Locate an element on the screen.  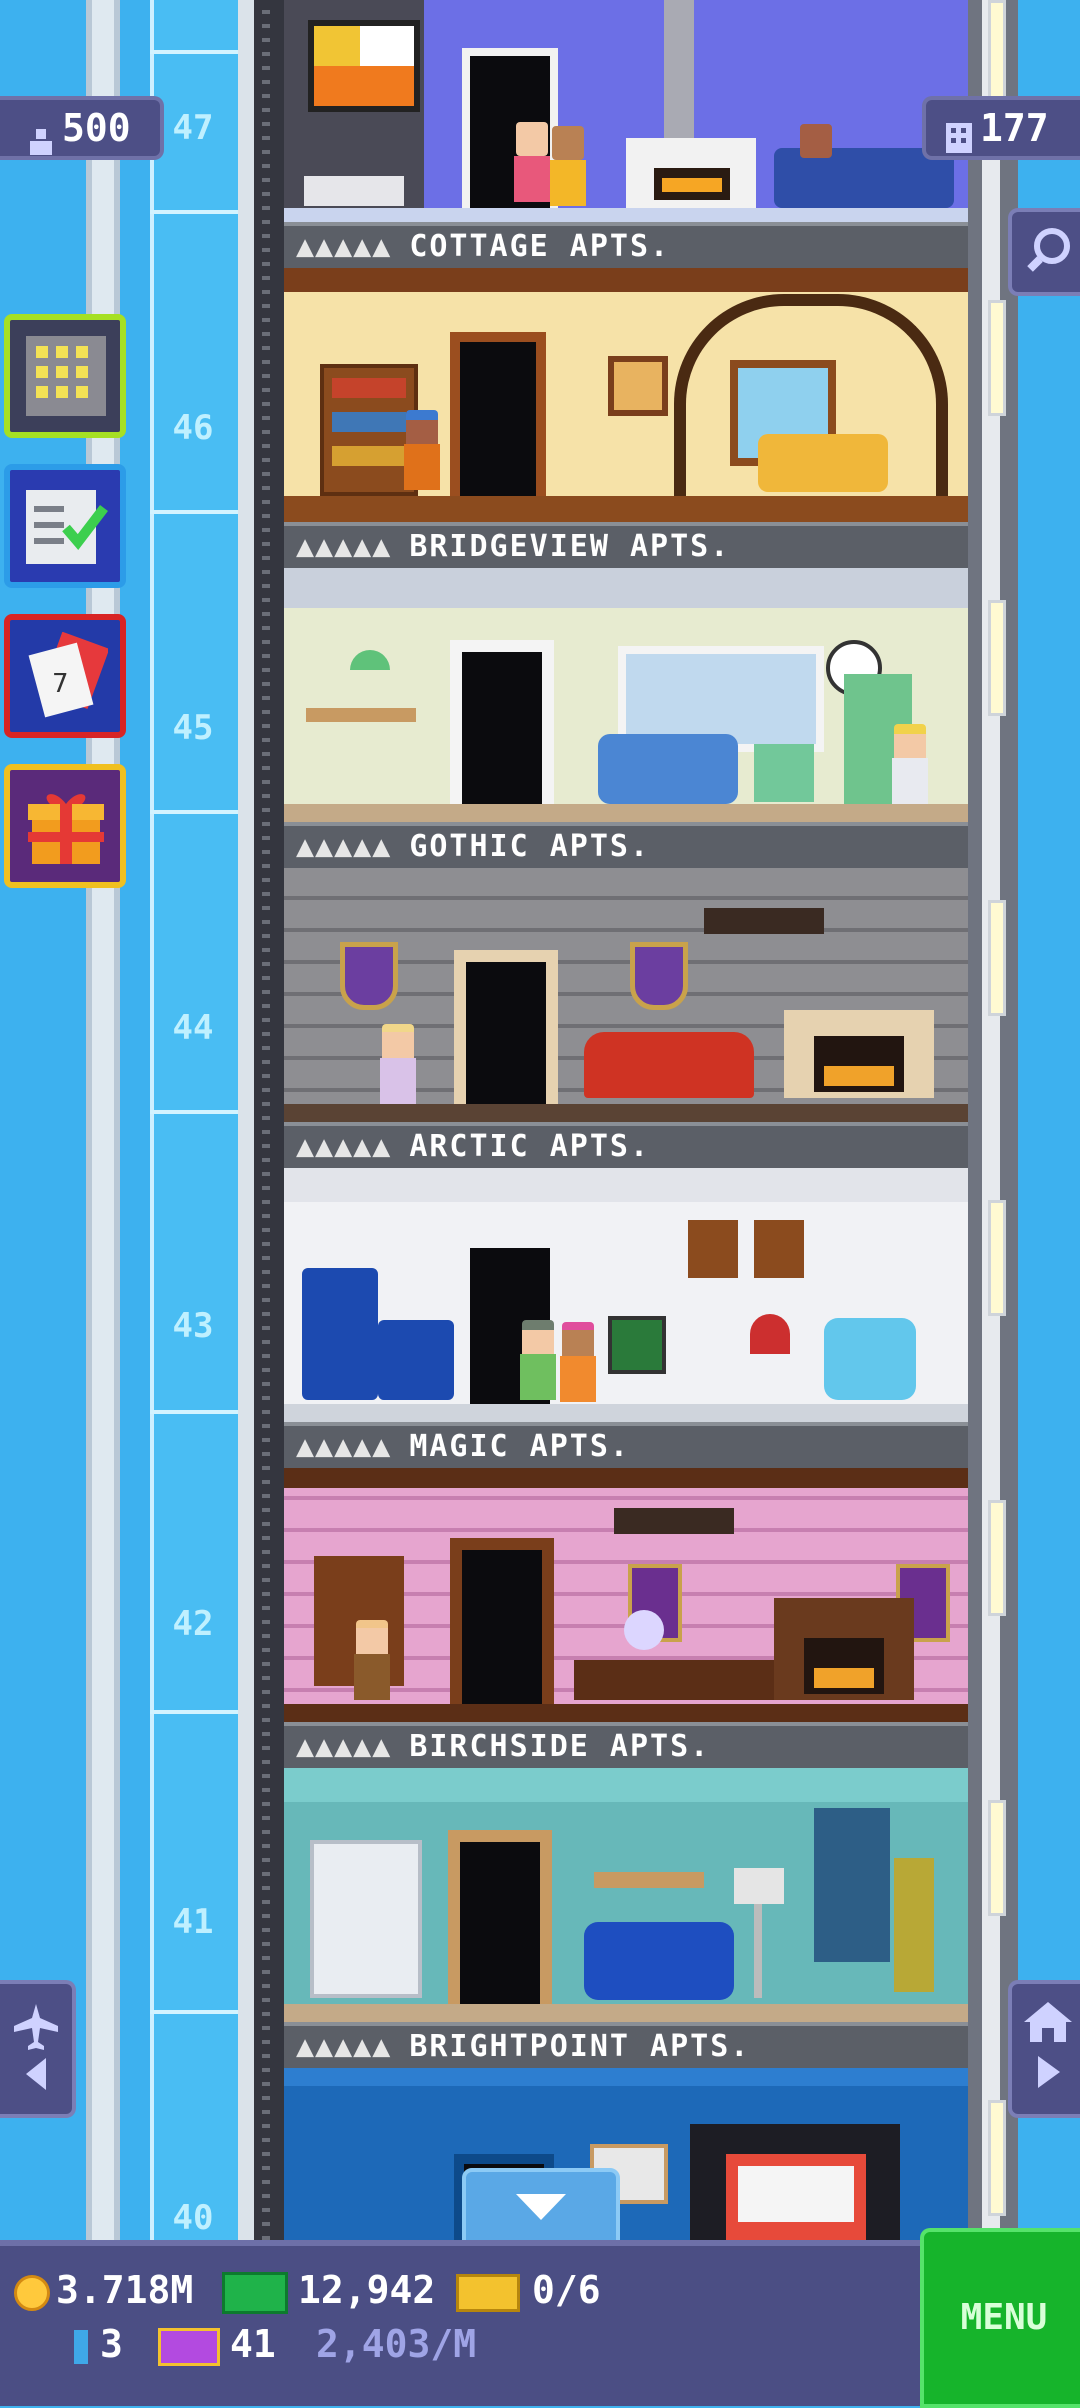
floor-47-room is located at coordinates (626, 111).